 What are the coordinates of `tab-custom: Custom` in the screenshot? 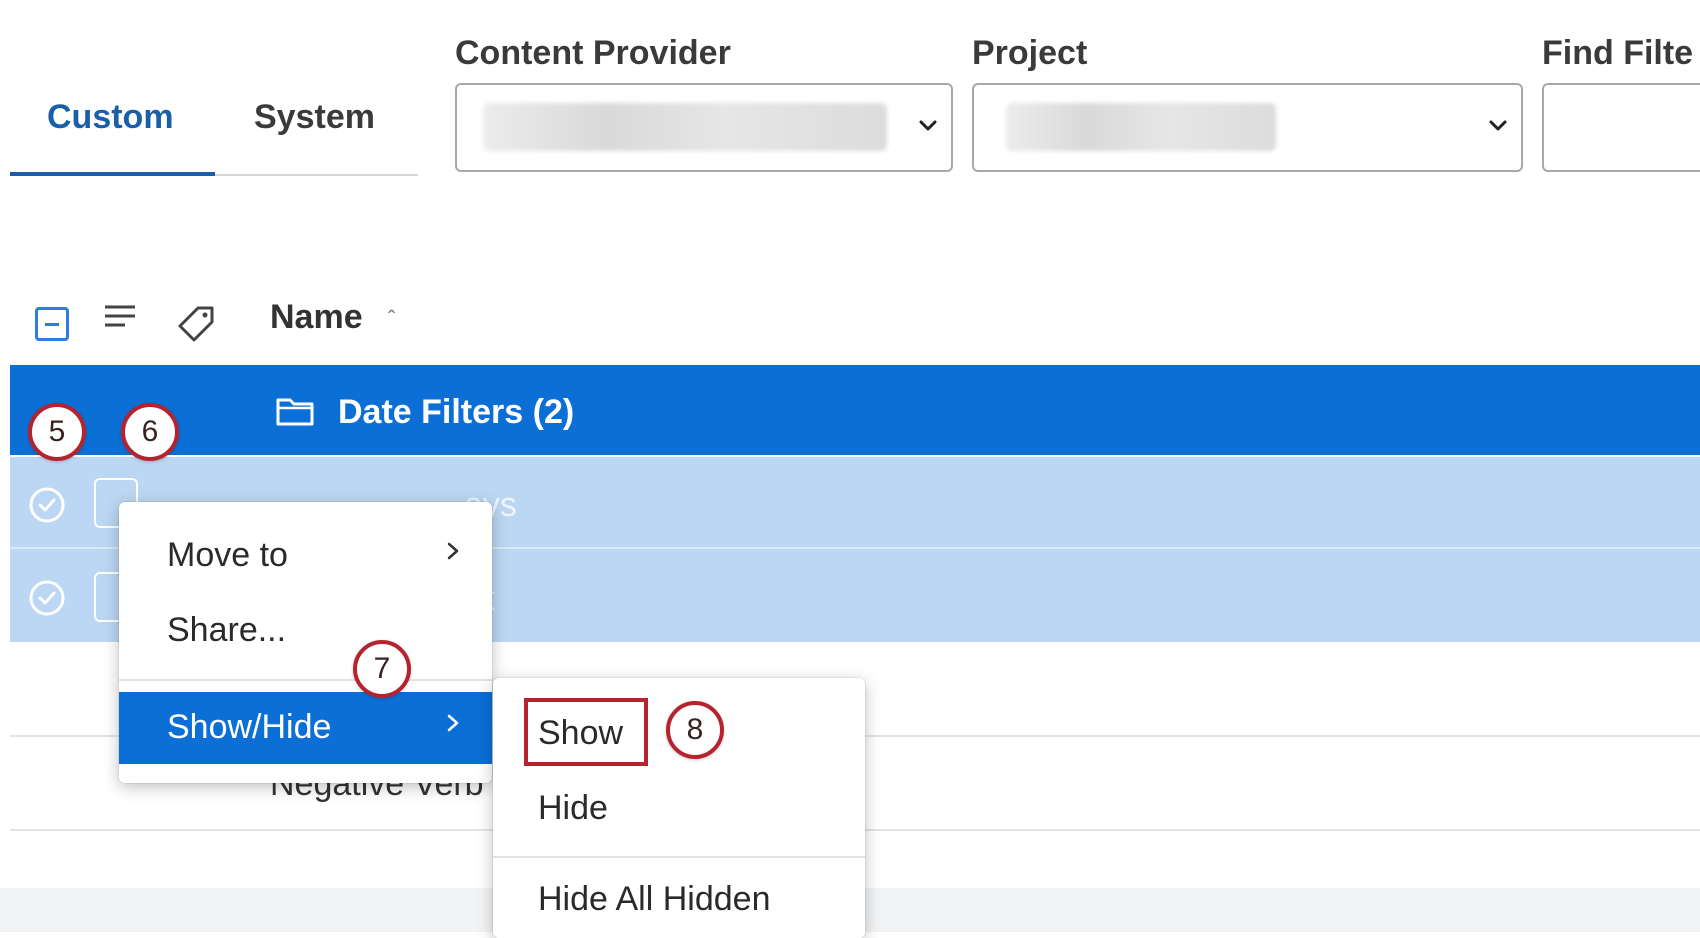 It's located at (110, 117).